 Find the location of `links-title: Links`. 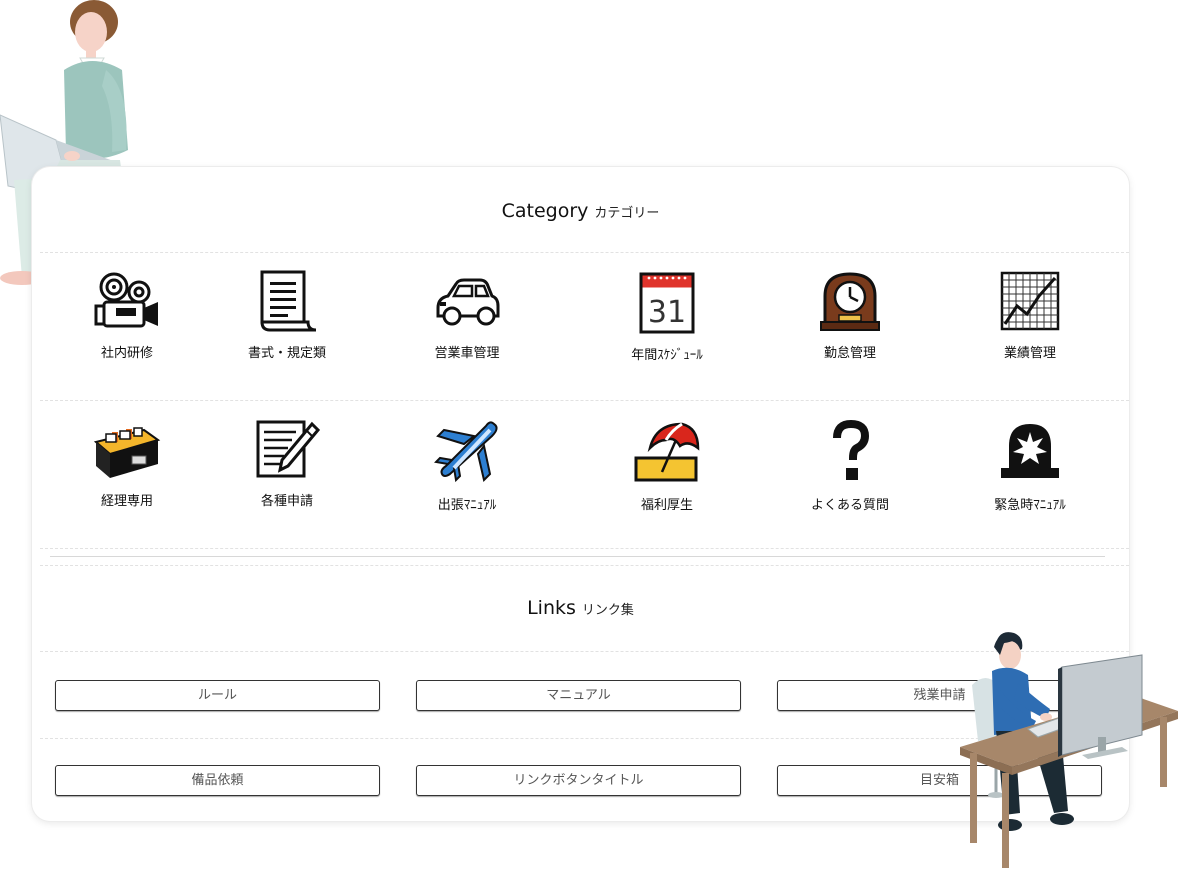

links-title: Links is located at coordinates (551, 608).